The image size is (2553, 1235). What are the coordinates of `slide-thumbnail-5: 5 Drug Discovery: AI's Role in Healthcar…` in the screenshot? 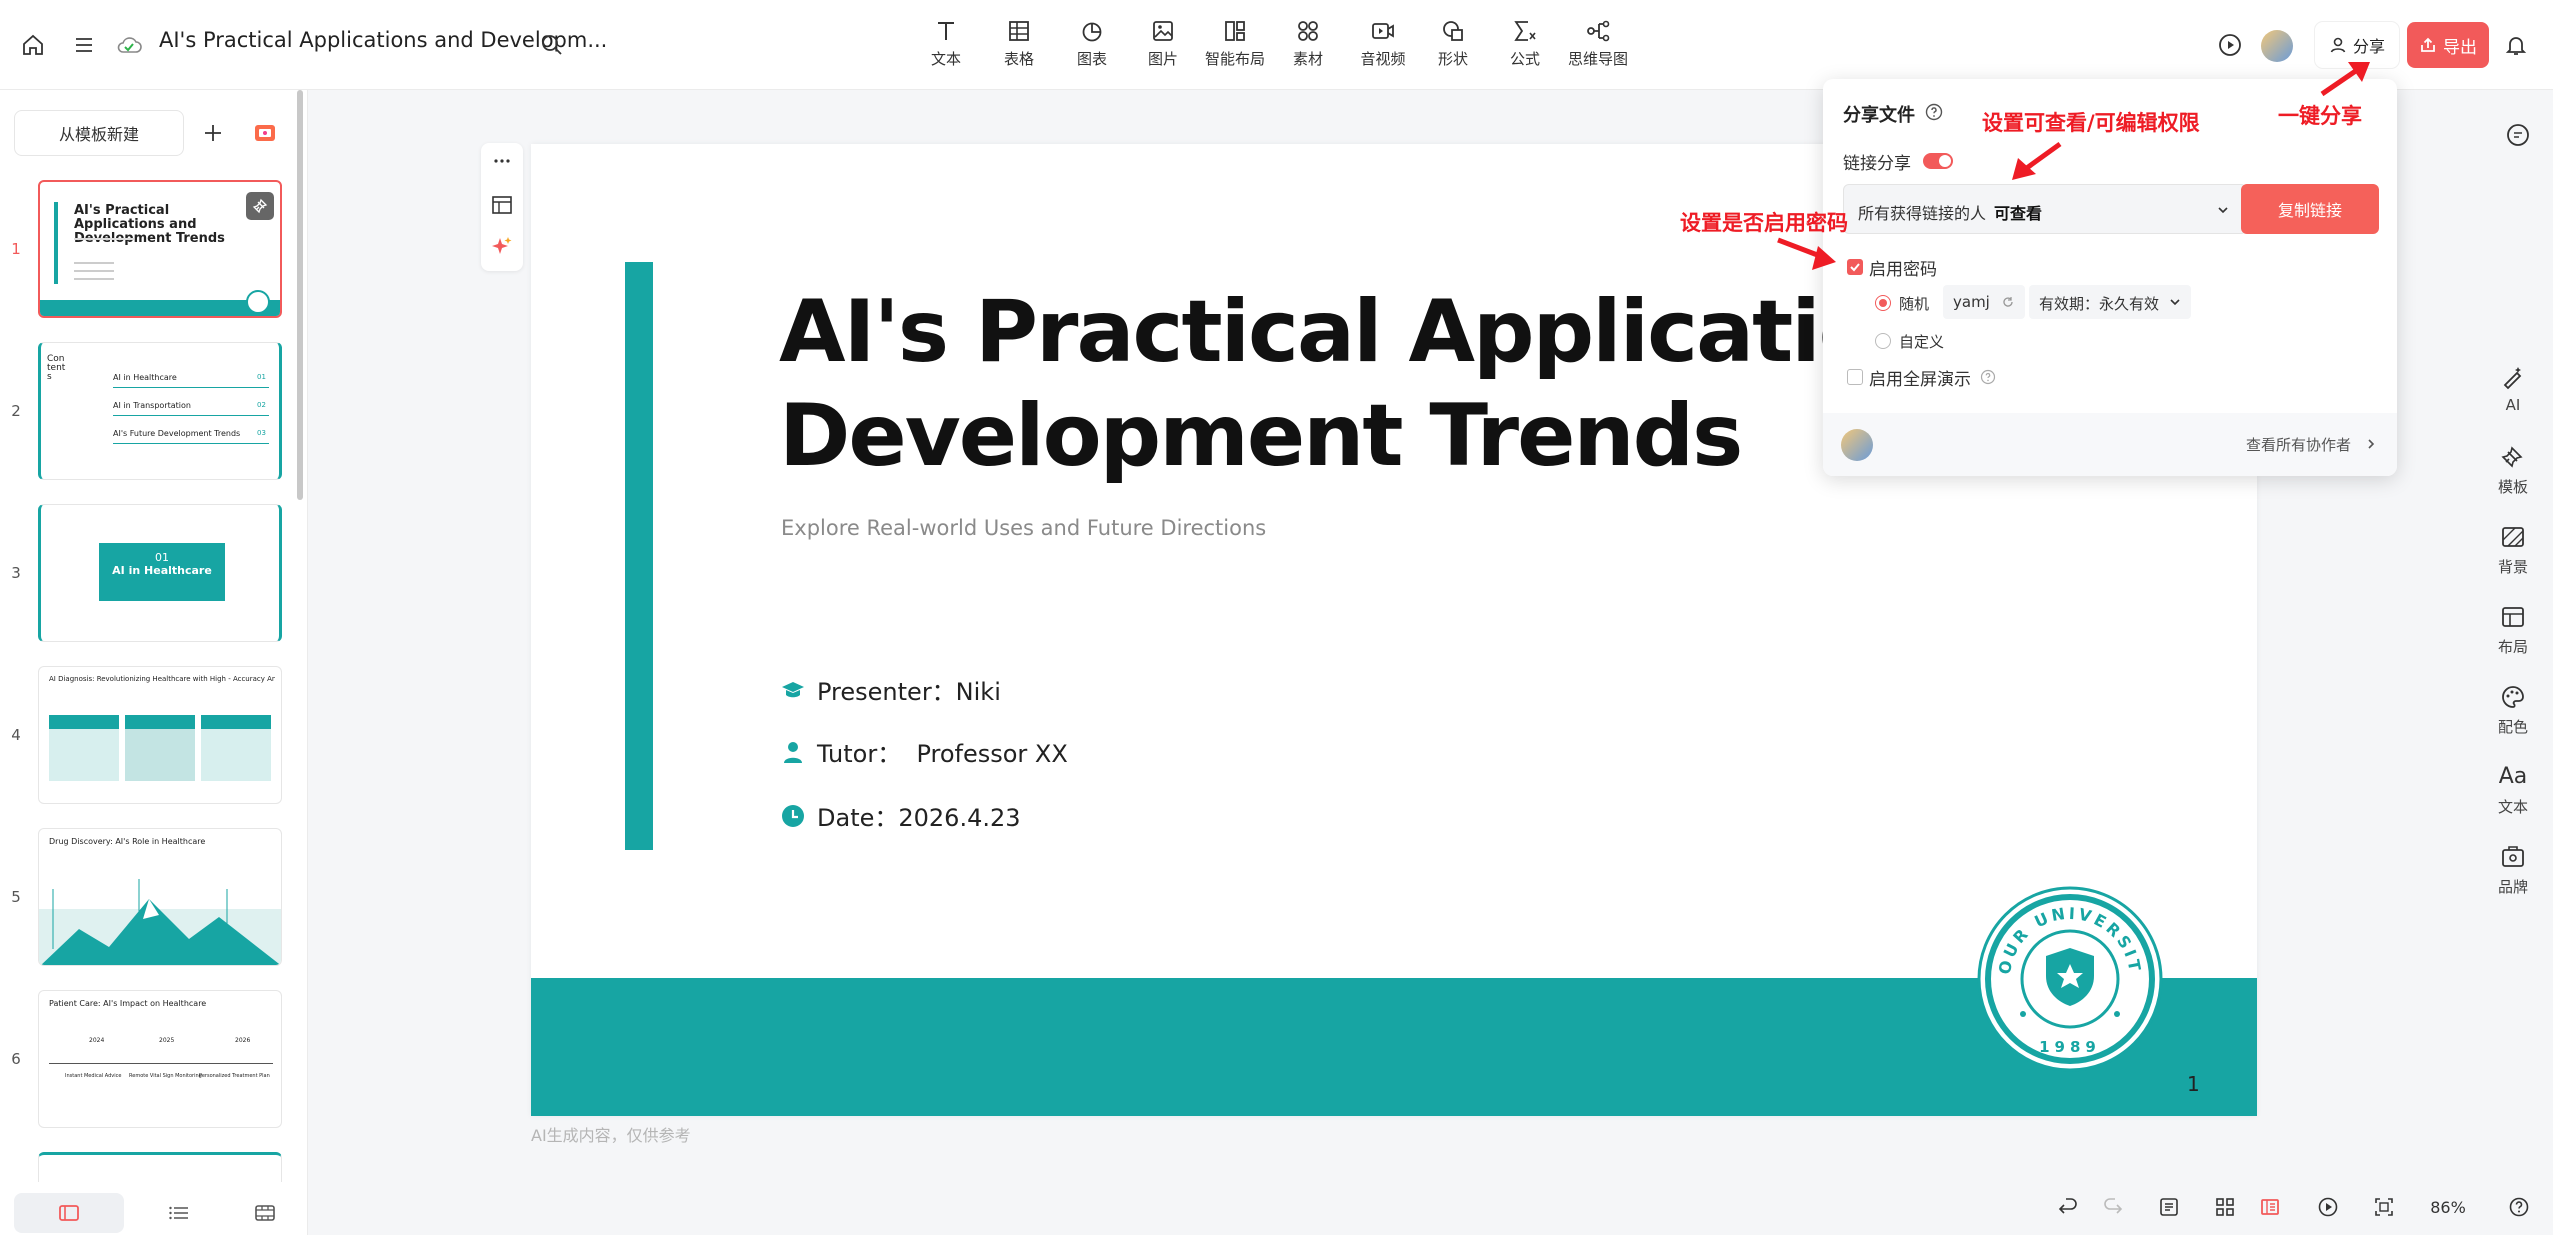 It's located at (150, 898).